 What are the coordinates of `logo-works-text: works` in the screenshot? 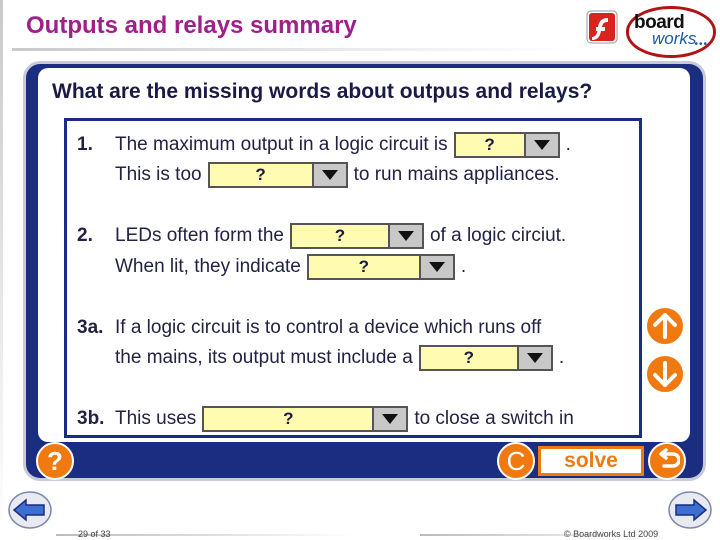 It's located at (674, 38).